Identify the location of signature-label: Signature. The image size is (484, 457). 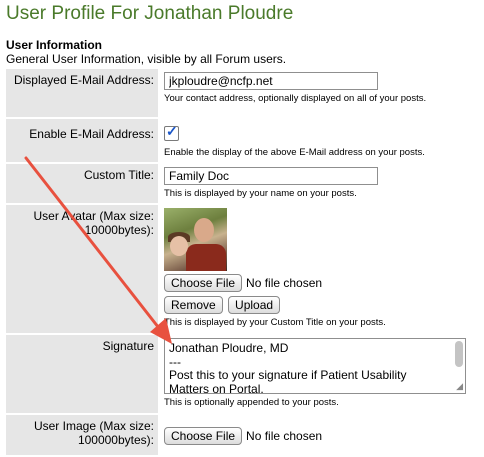
(82, 374).